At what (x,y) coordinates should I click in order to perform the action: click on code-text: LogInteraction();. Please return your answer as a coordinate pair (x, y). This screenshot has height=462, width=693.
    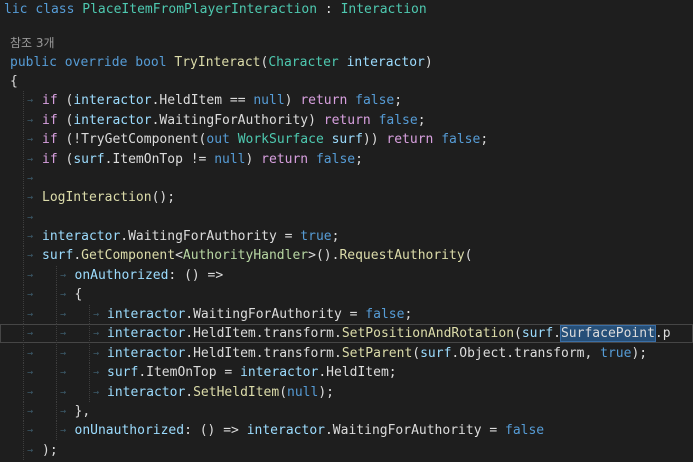
    Looking at the image, I should click on (108, 197).